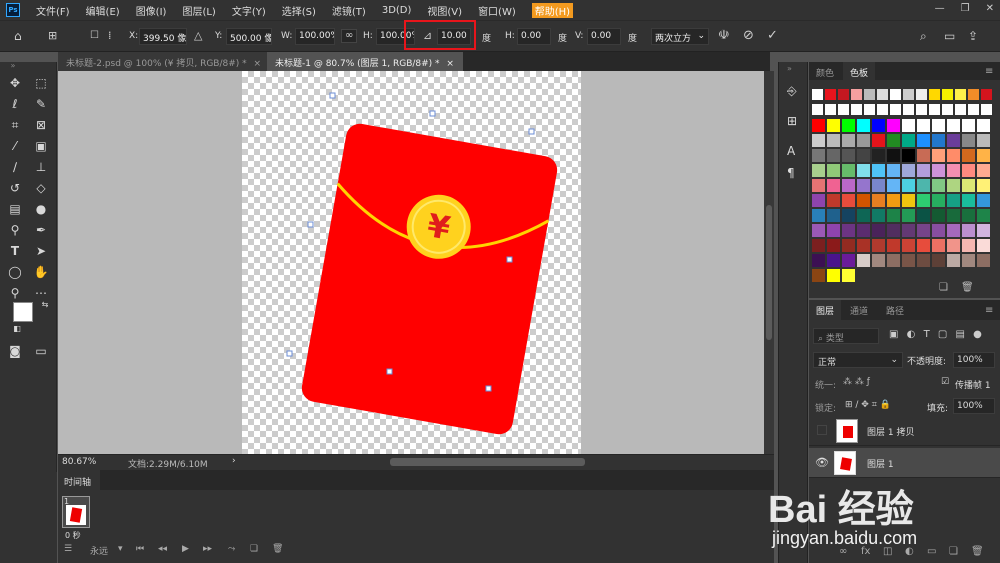 Image resolution: width=1000 pixels, height=563 pixels. Describe the element at coordinates (41, 272) in the screenshot. I see `hand-tool-icon: ✋` at that location.